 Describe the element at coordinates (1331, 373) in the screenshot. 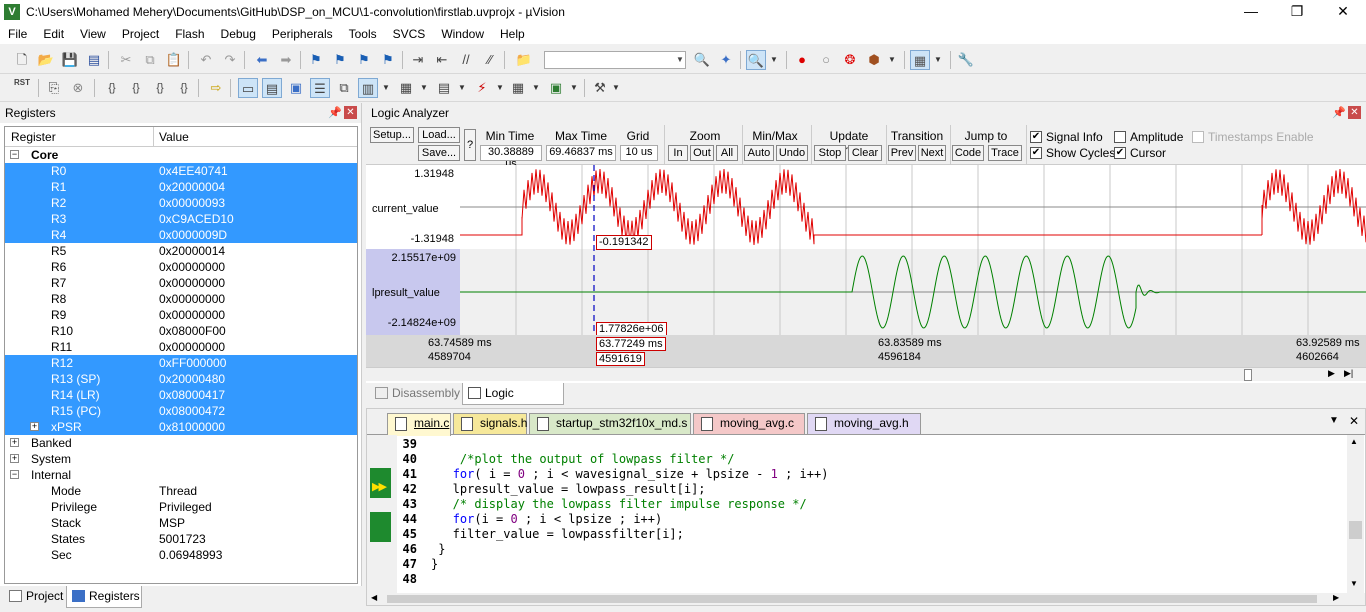

I see `la-scroll-right-icon: ▶` at that location.